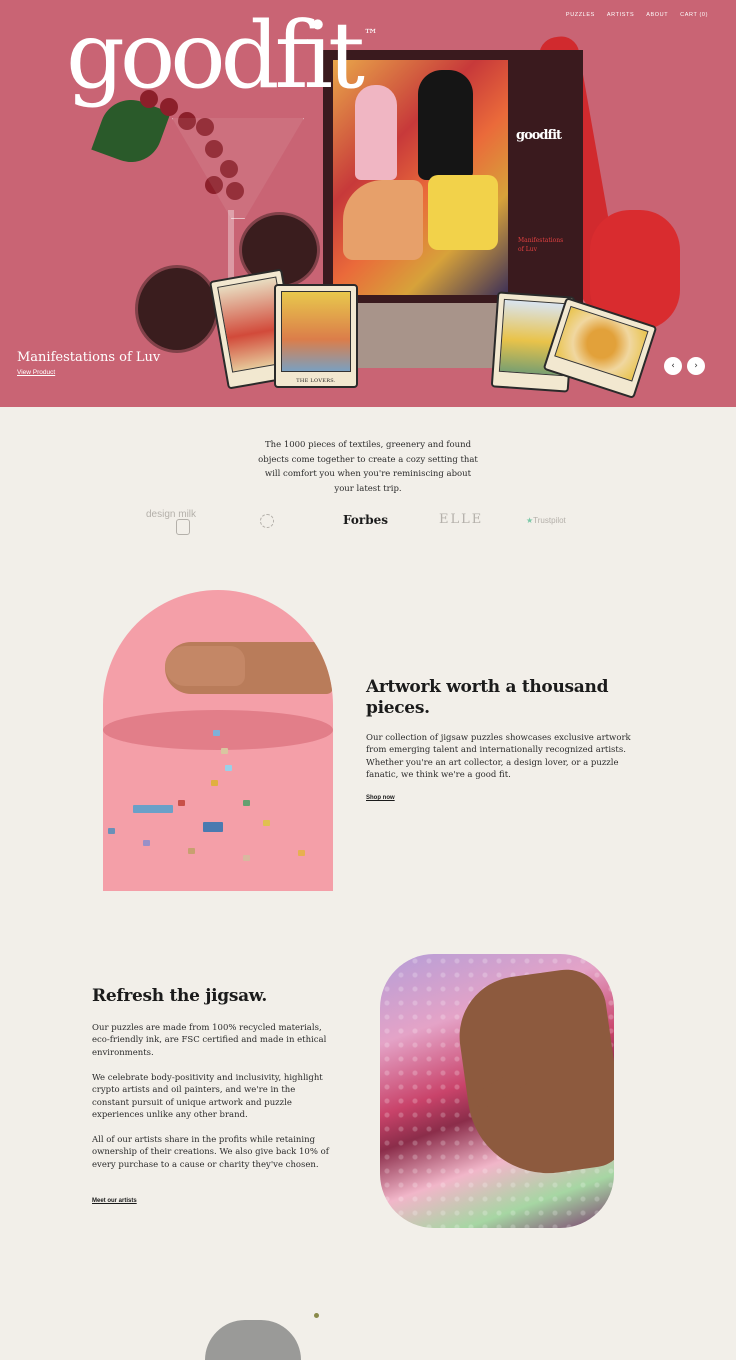 The height and width of the screenshot is (1360, 736). Describe the element at coordinates (546, 520) in the screenshot. I see `trustpilot-logo: ★Trustpilot` at that location.